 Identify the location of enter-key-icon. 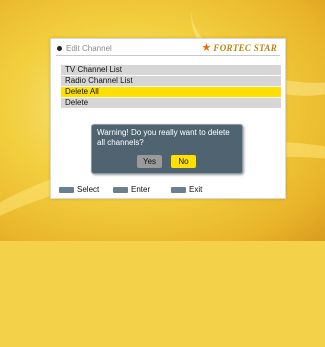
(120, 190).